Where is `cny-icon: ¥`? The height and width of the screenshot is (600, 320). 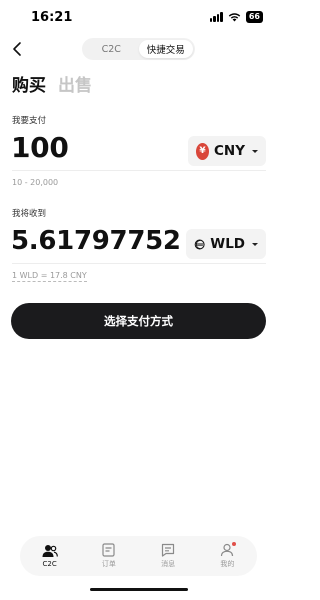 cny-icon: ¥ is located at coordinates (203, 151).